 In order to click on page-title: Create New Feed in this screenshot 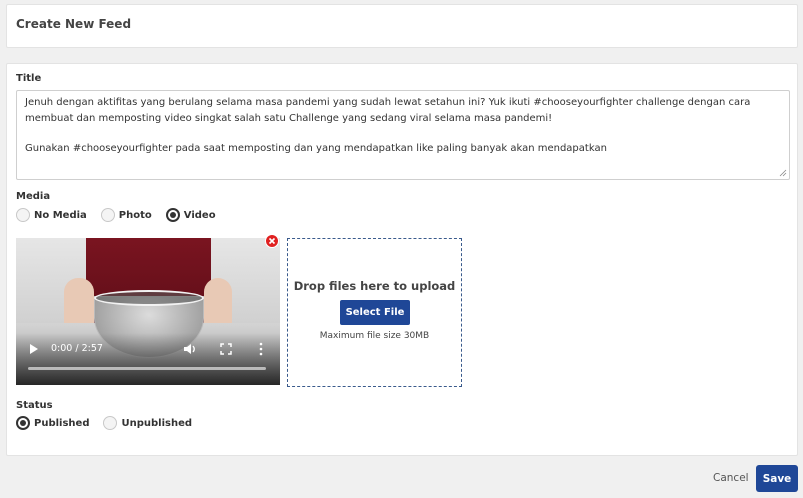, I will do `click(74, 24)`.